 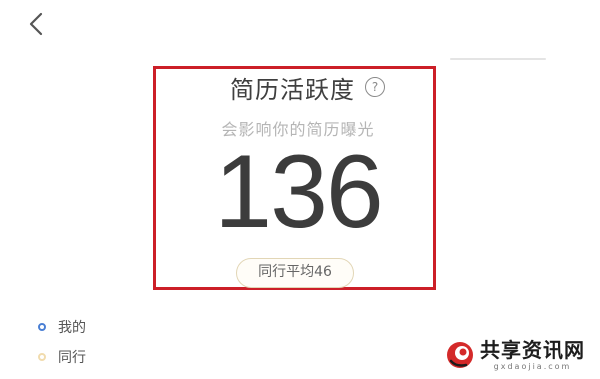 I want to click on legend-item-peer: 同行, so click(x=62, y=357).